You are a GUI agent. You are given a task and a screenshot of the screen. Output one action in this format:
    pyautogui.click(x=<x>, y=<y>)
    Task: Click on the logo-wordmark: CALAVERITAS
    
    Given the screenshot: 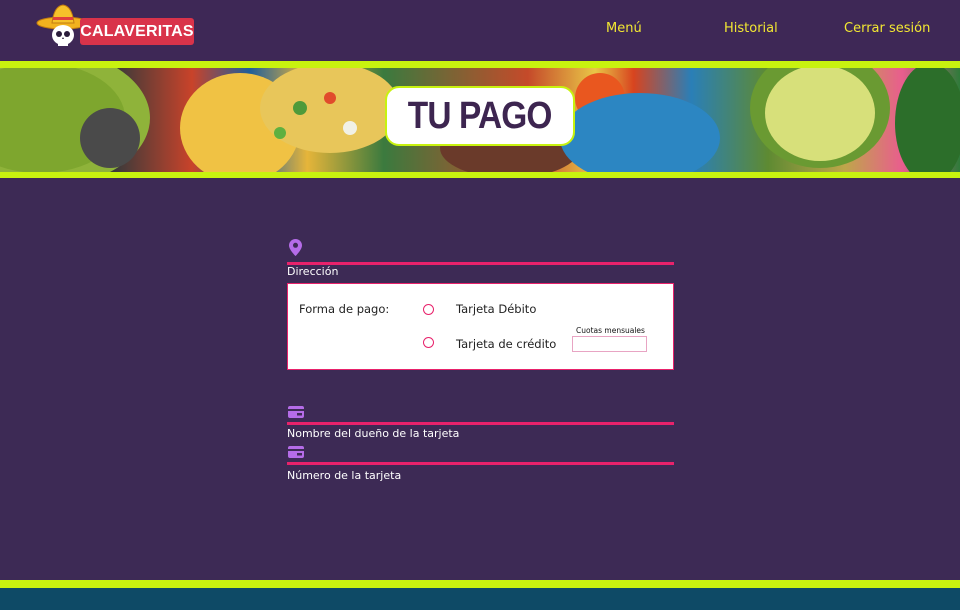 What is the action you would take?
    pyautogui.click(x=137, y=31)
    